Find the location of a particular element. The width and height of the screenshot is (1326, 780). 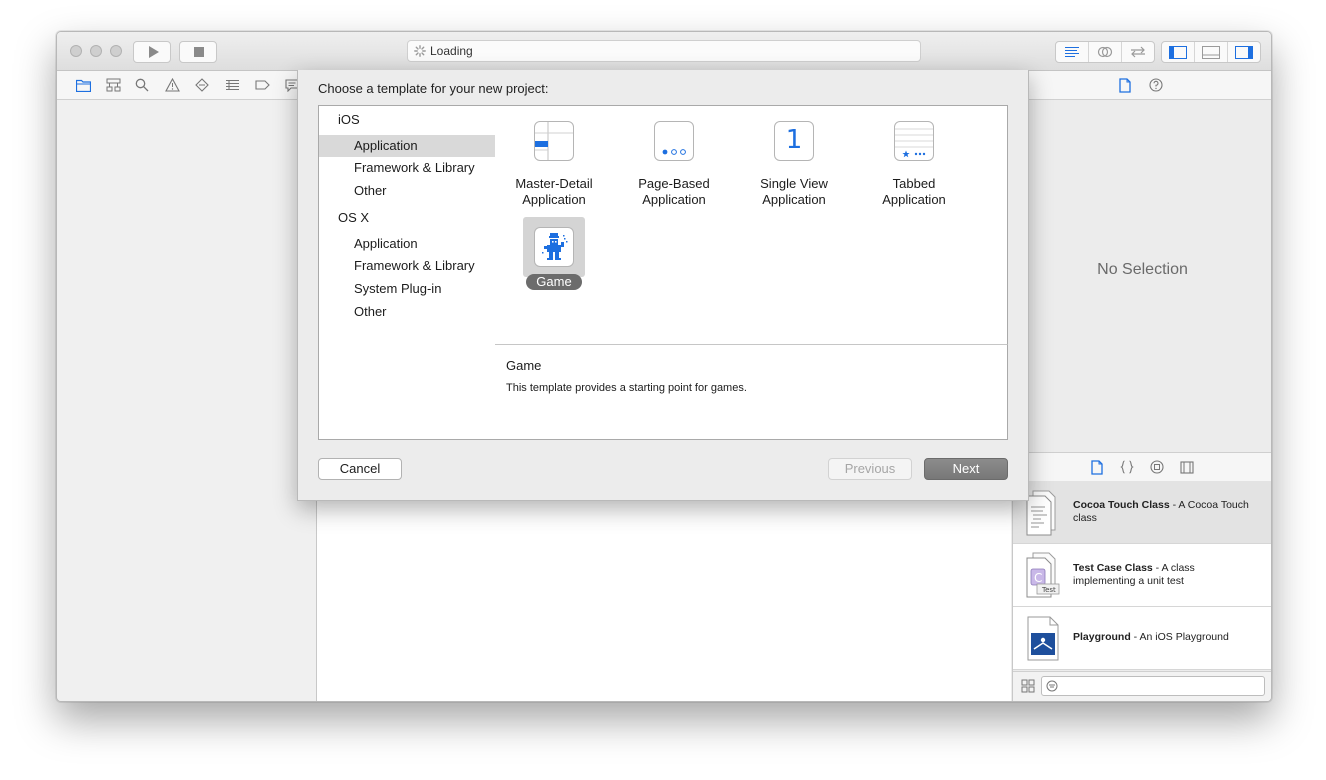

help-icon is located at coordinates (1156, 85).